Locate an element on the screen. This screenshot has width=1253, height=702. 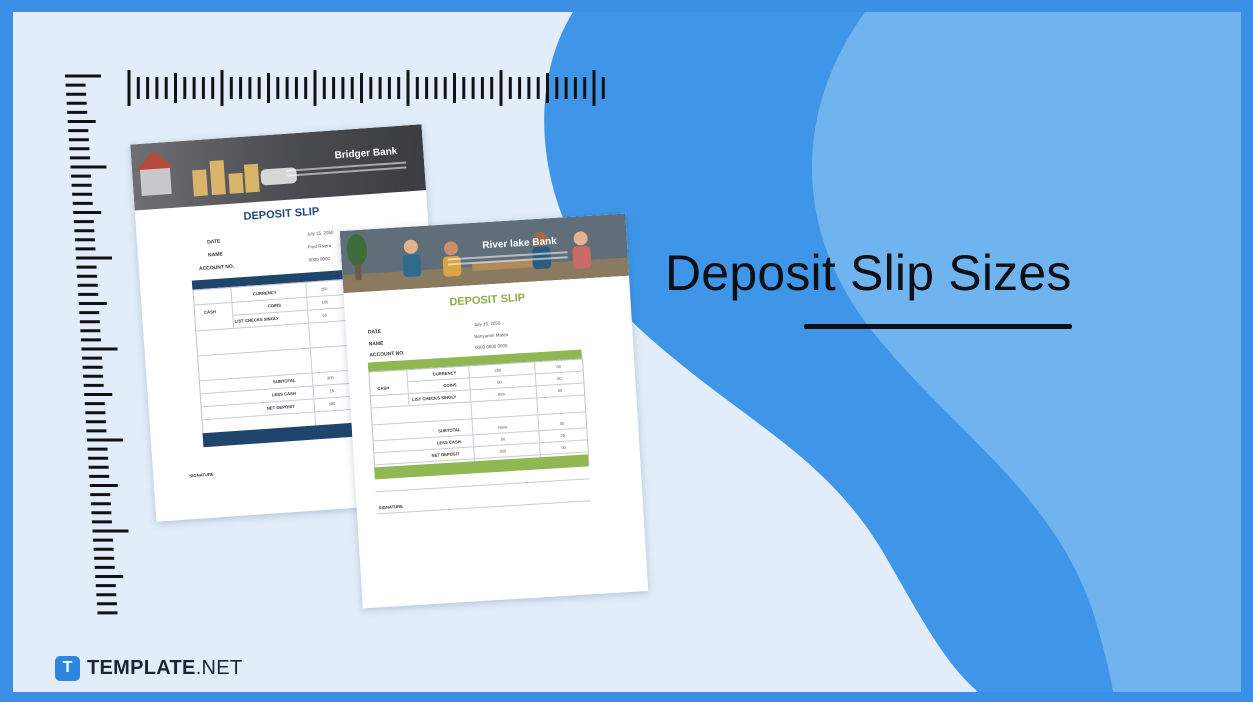
field-value-account: 0000 0000 0000 is located at coordinates (491, 347).